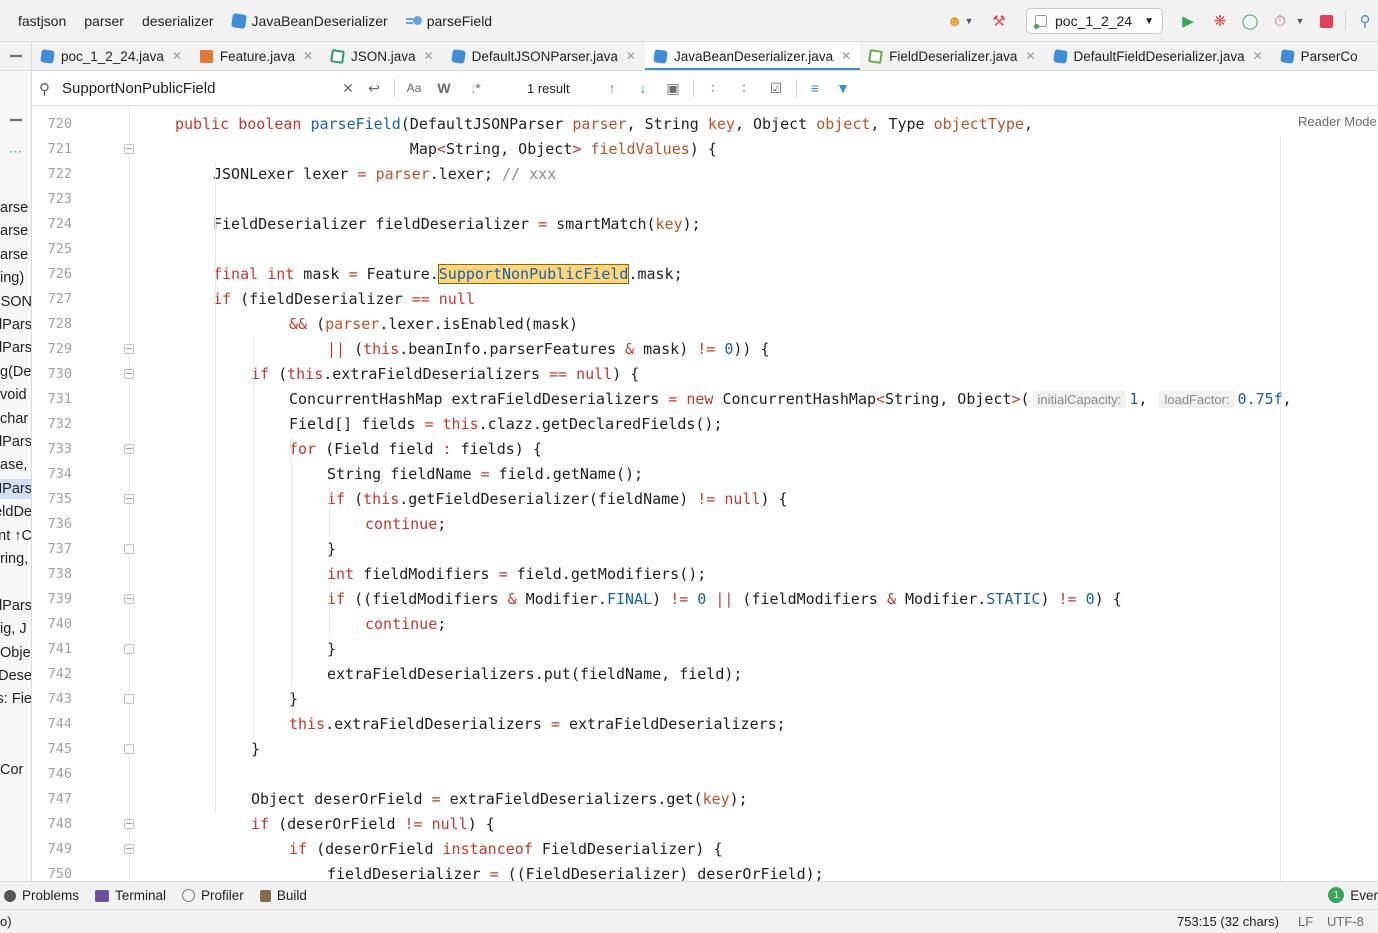 This screenshot has width=1378, height=933. What do you see at coordinates (15, 770) in the screenshot?
I see `project-tree-row: Cor` at bounding box center [15, 770].